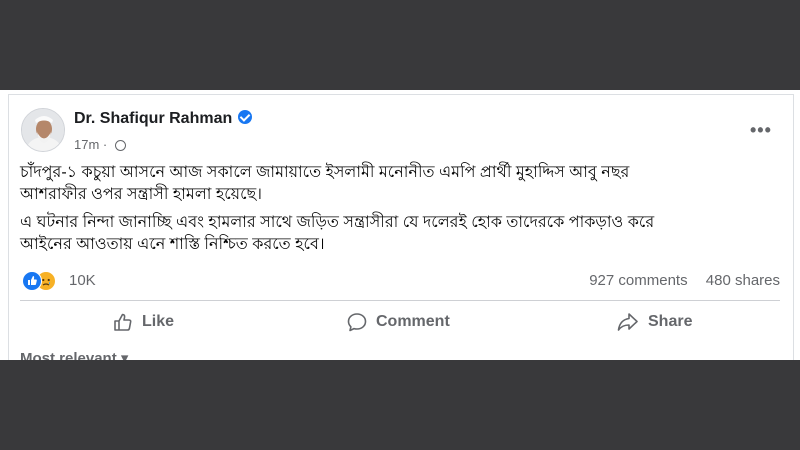 The width and height of the screenshot is (800, 450). I want to click on author-name-text: Dr. Shafiqur Rahman, so click(153, 118).